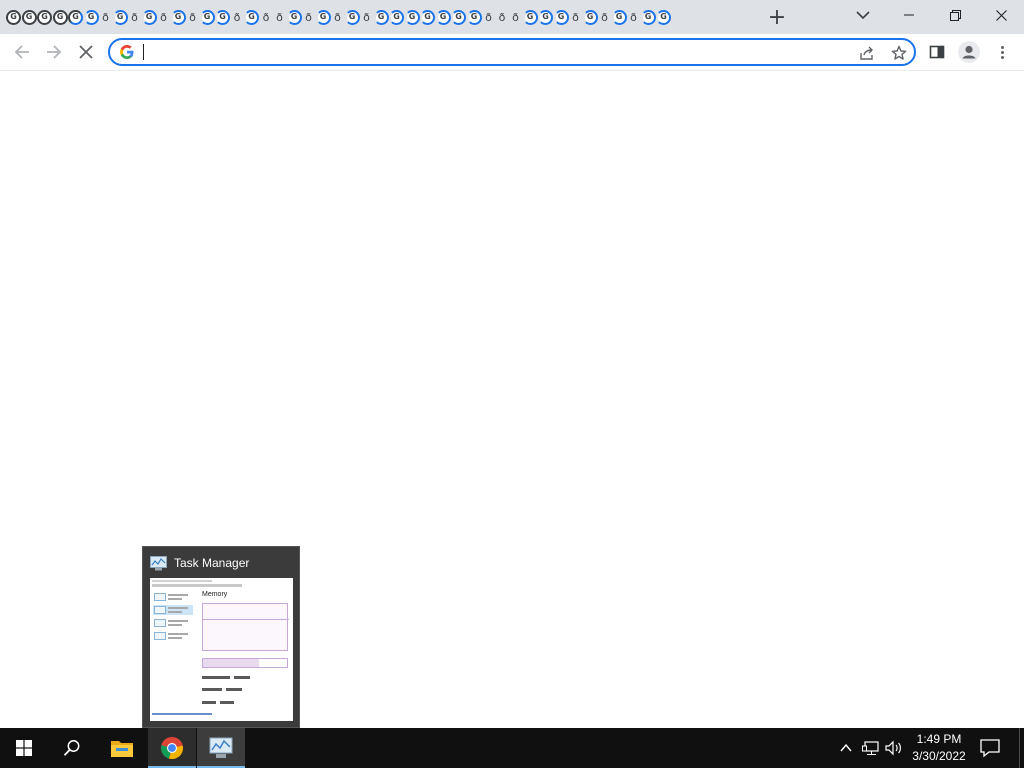  What do you see at coordinates (777, 17) in the screenshot?
I see `new-tab-button: +` at bounding box center [777, 17].